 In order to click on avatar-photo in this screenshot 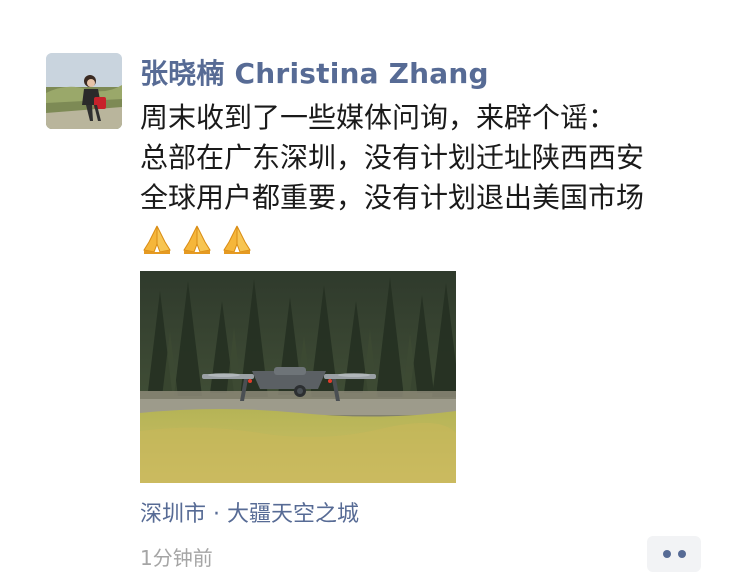, I will do `click(84, 91)`.